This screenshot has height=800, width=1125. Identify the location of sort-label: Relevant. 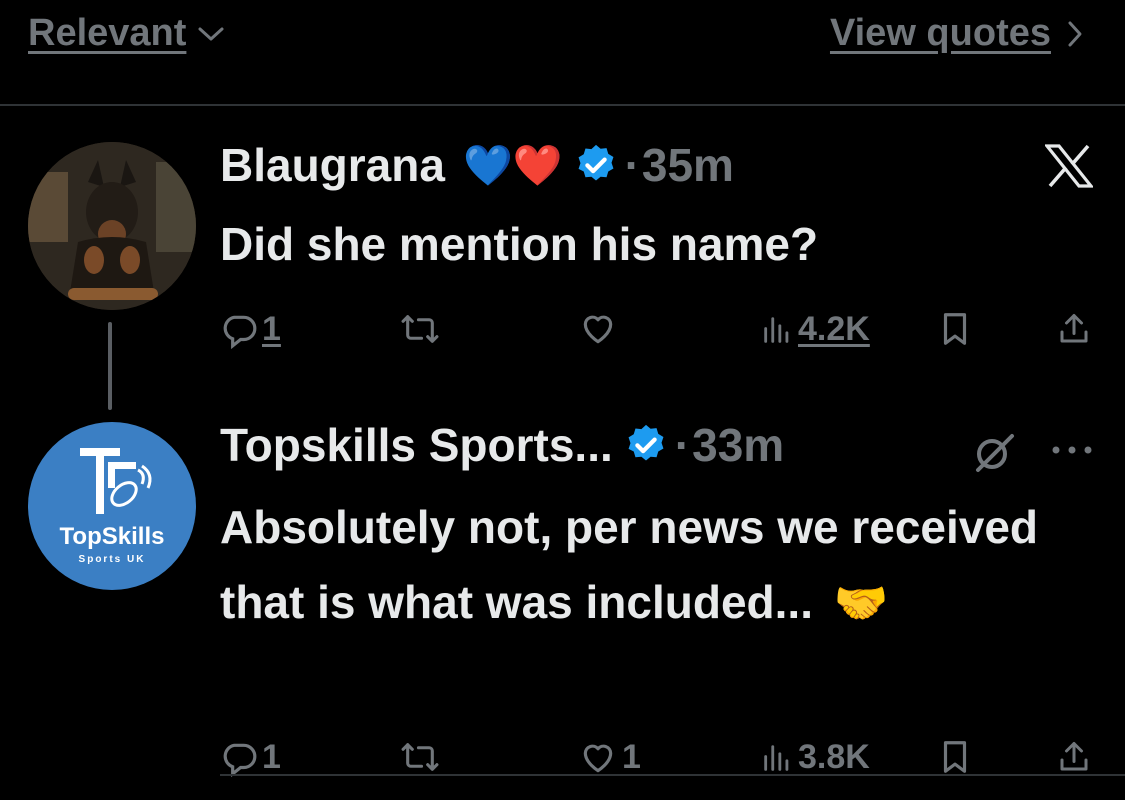
(107, 33).